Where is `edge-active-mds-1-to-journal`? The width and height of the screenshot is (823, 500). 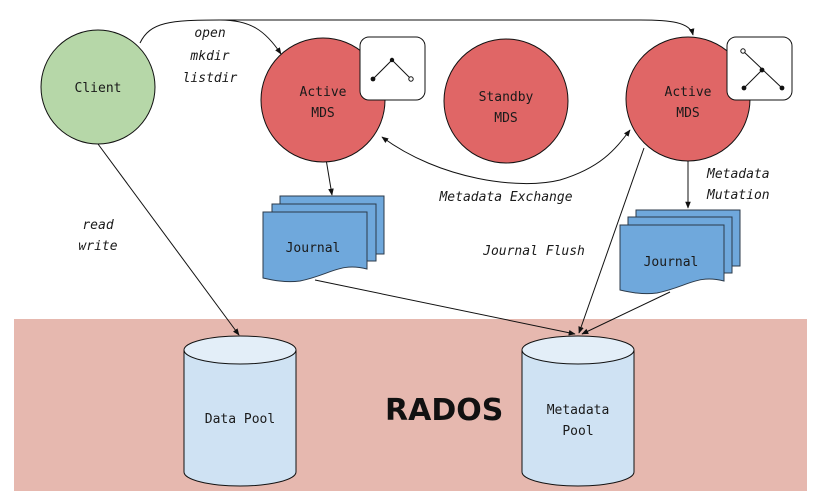
edge-active-mds-1-to-journal is located at coordinates (329, 177).